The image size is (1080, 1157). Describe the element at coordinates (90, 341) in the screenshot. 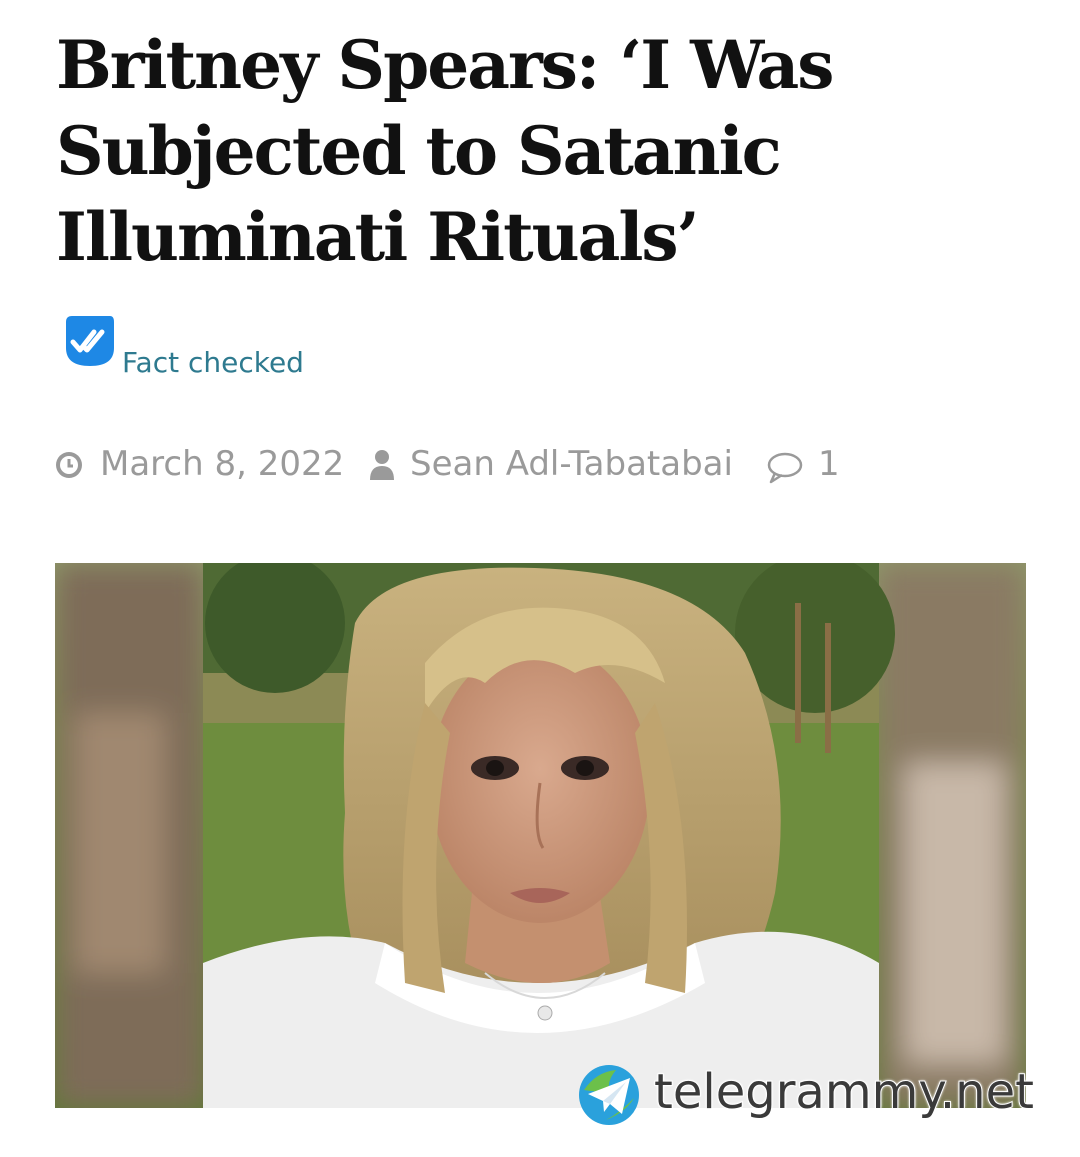

I see `double-check-badge-icon` at that location.